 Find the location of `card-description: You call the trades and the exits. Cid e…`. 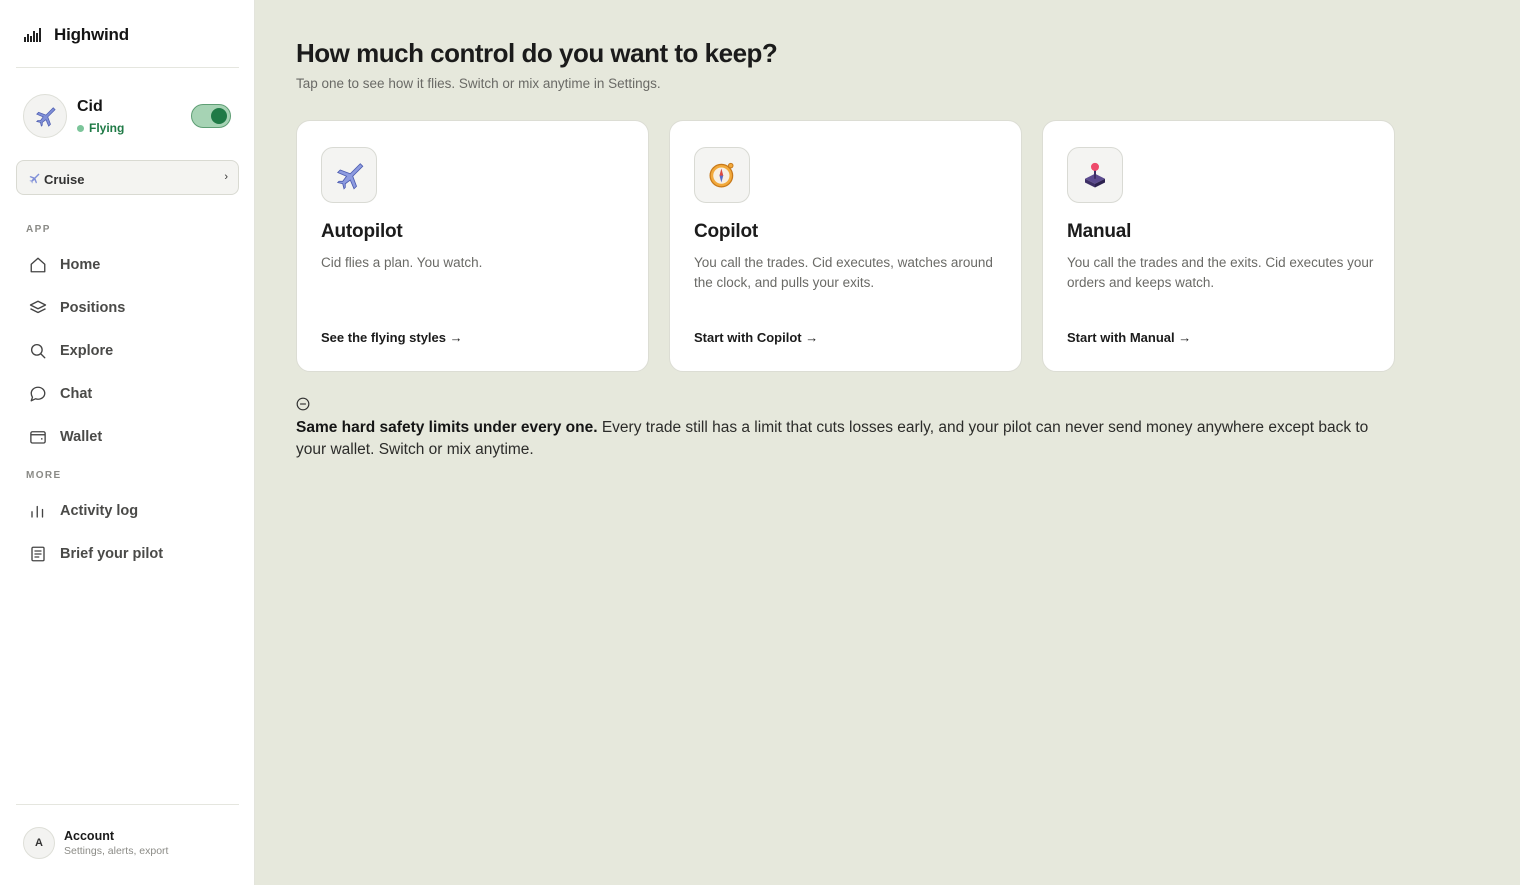

card-description: You call the trades and the exits. Cid e… is located at coordinates (1220, 272).